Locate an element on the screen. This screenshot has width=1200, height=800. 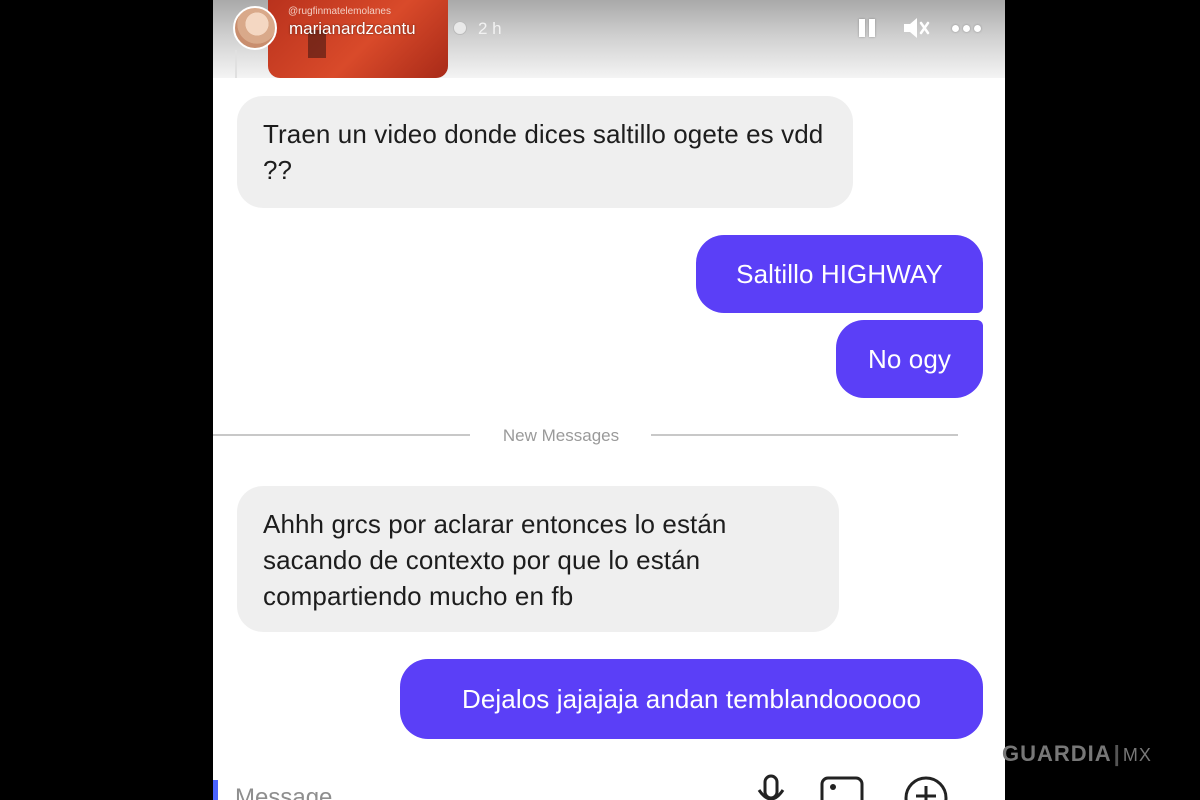
story-username: marianardzcantu is located at coordinates (352, 29).